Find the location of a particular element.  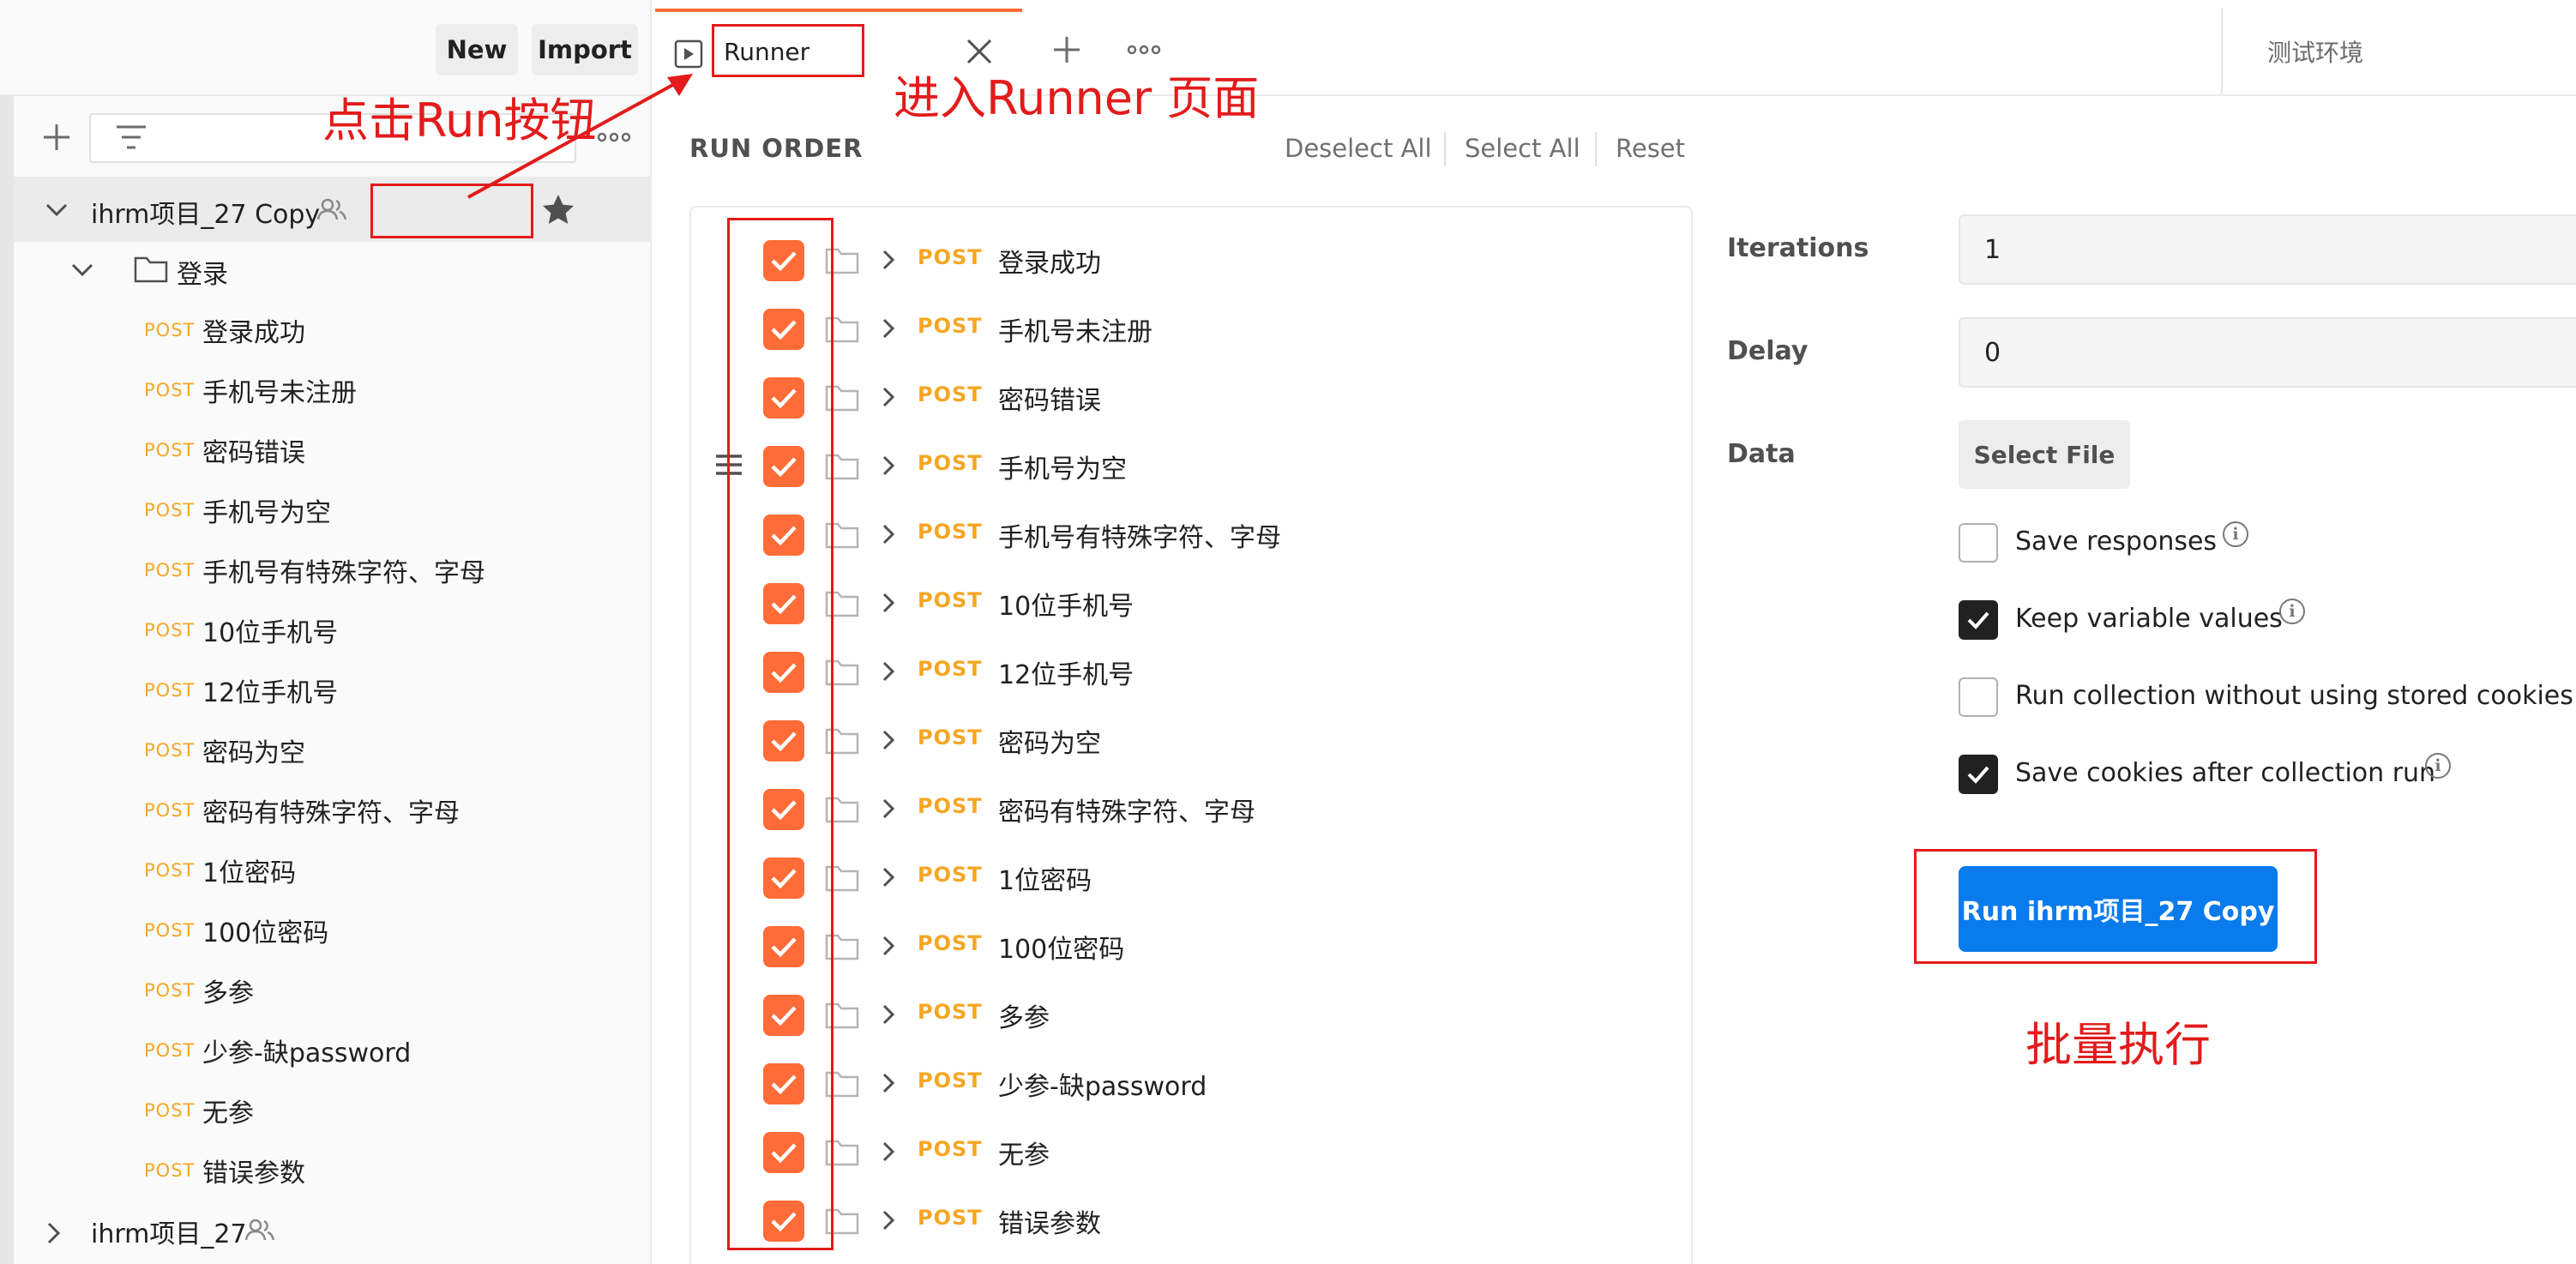

run-order-item: POST 10位手机号 is located at coordinates (1192, 603).